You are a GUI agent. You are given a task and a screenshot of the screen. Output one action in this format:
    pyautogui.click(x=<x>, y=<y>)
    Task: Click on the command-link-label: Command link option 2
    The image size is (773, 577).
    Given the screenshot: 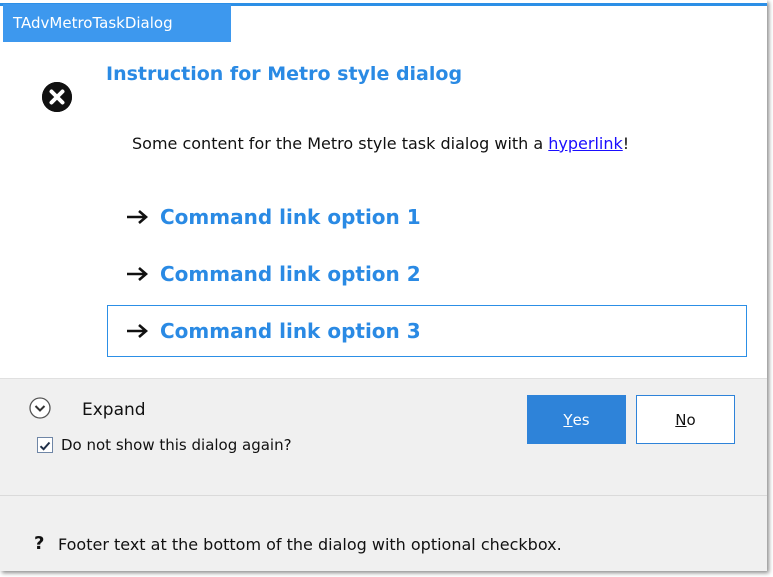 What is the action you would take?
    pyautogui.click(x=290, y=274)
    